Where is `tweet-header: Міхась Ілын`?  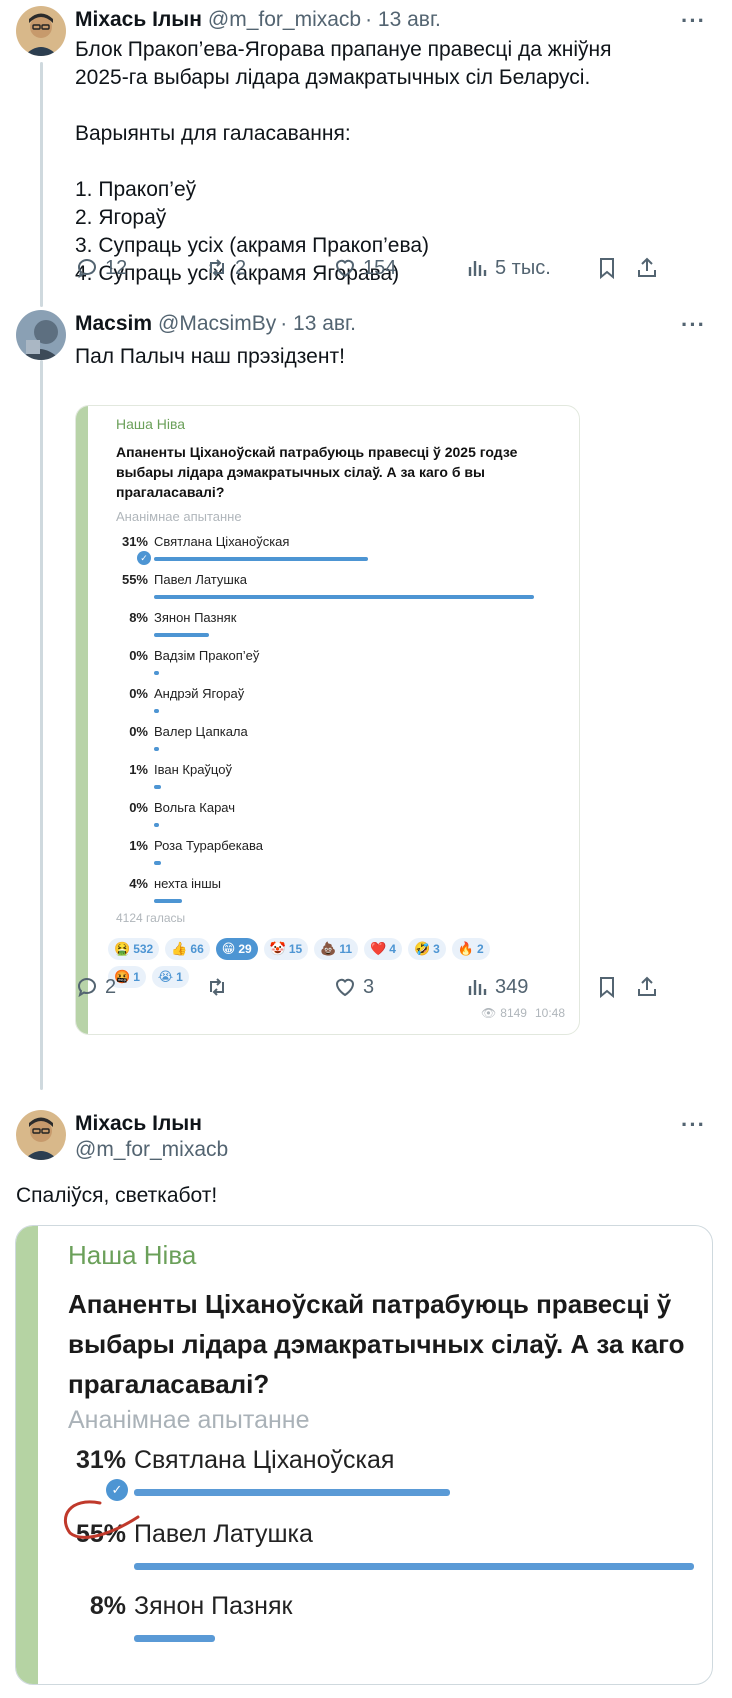 tweet-header: Міхась Ілын is located at coordinates (138, 1124).